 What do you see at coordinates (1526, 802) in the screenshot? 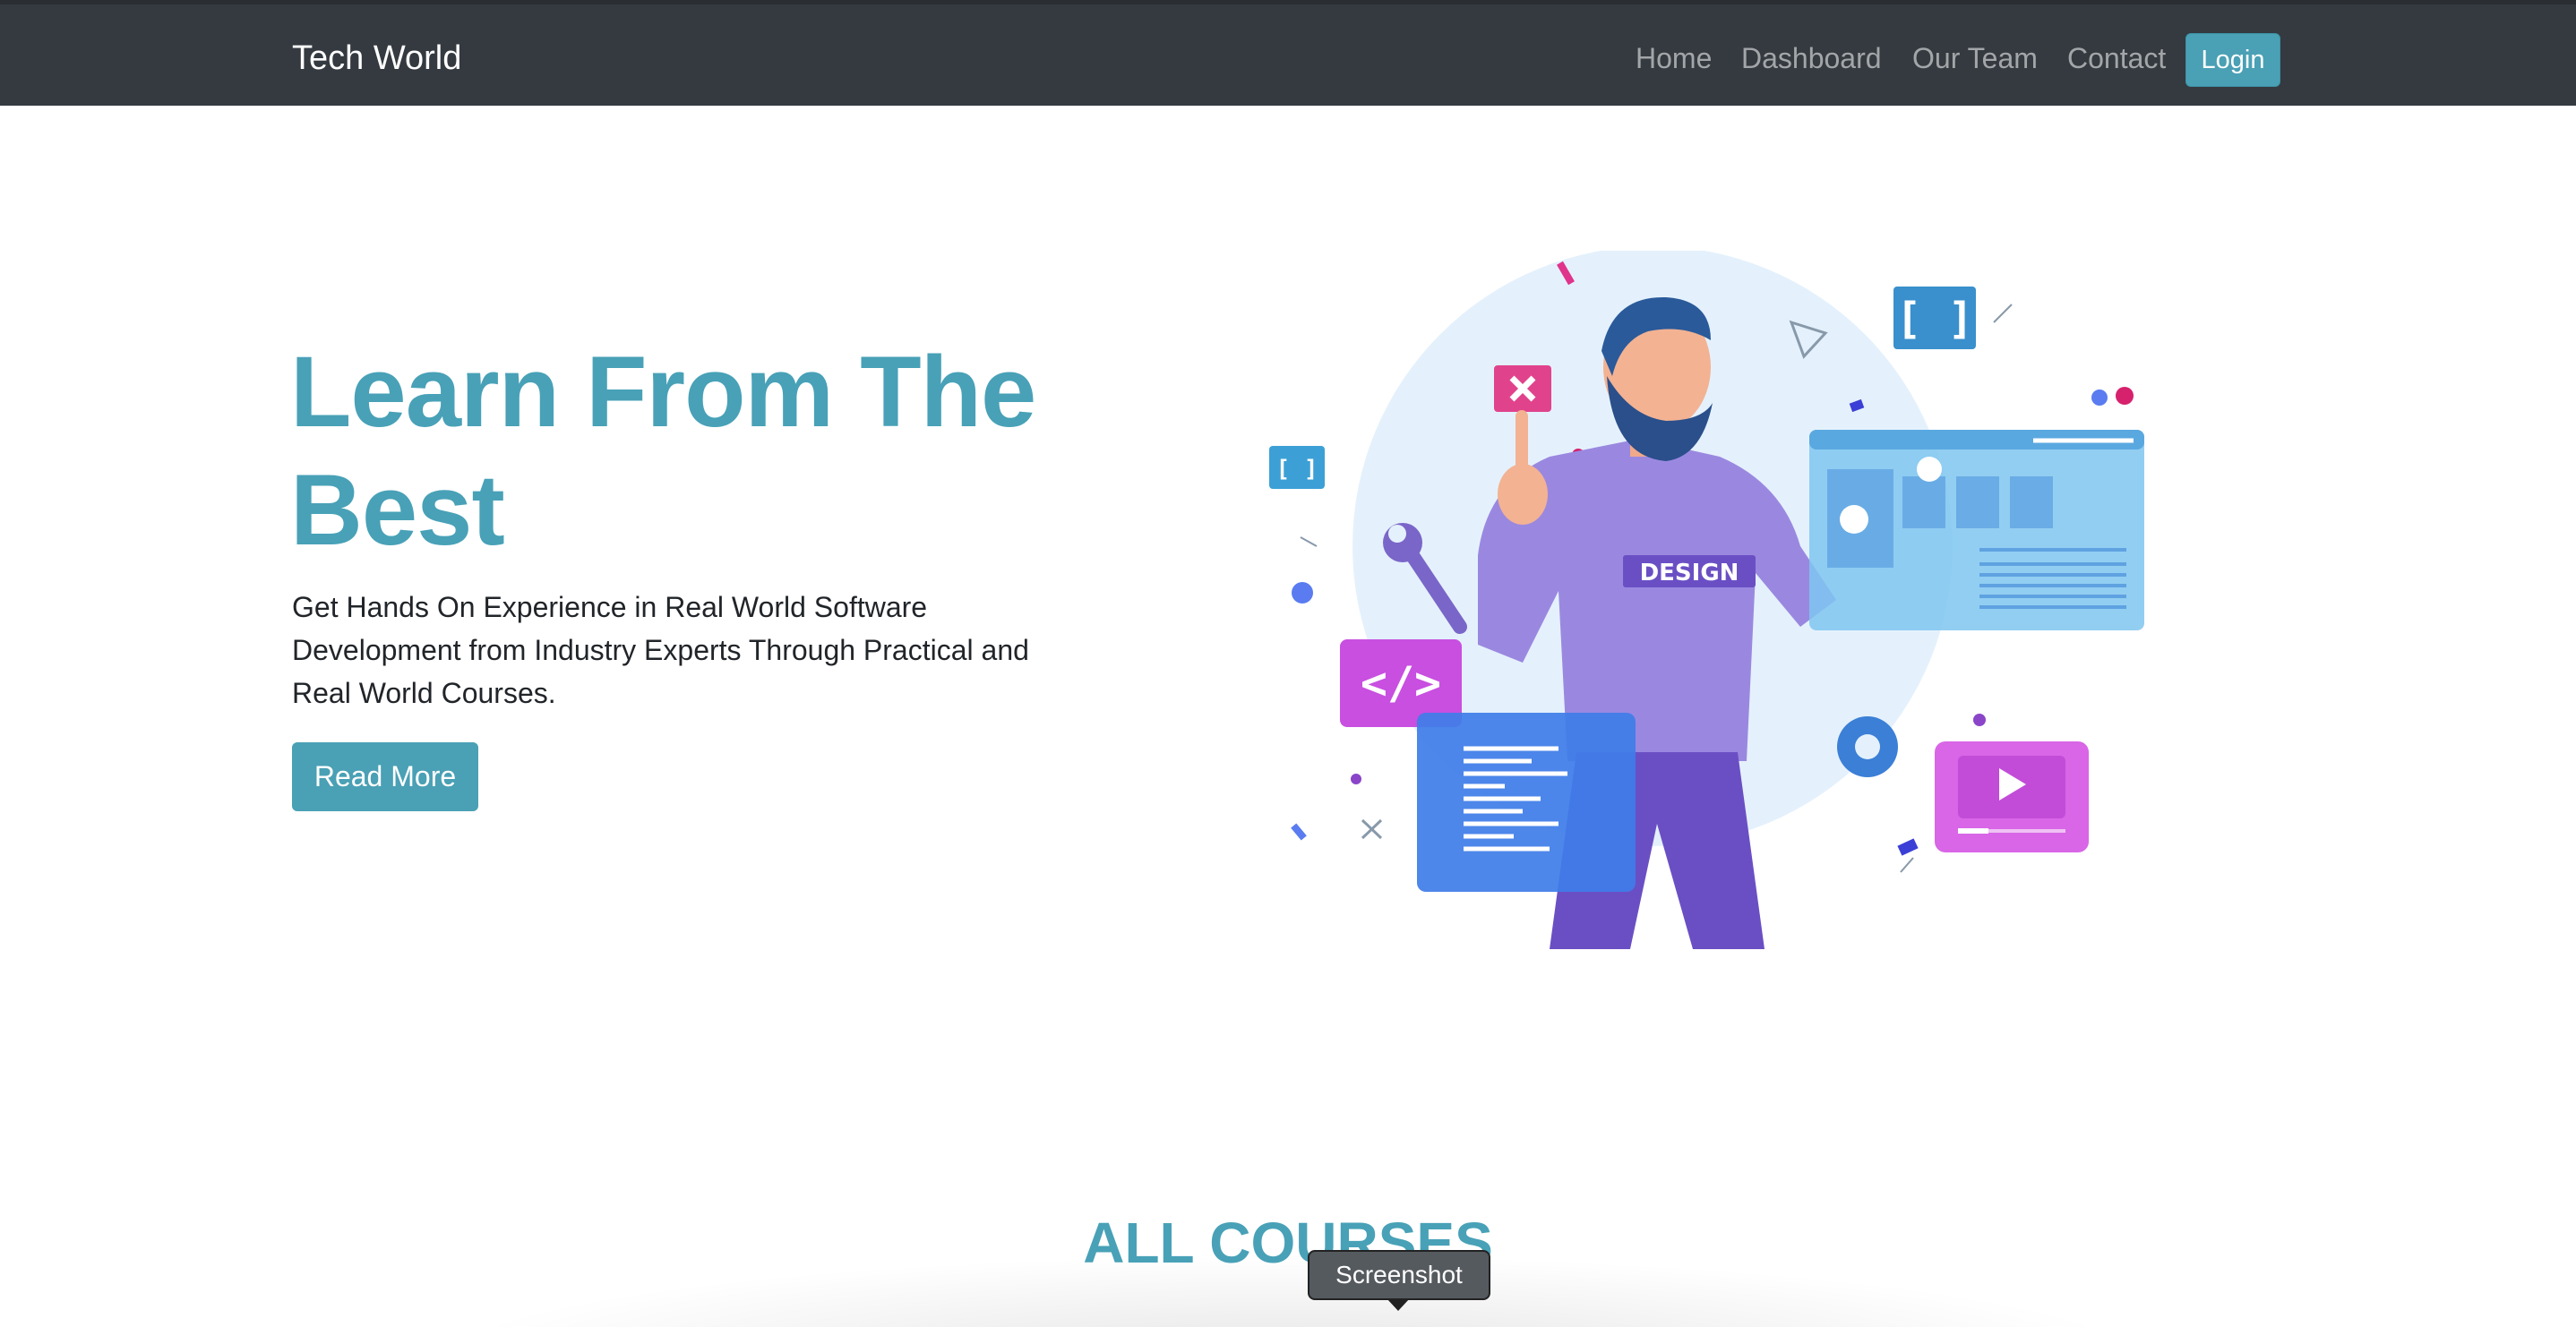
I see `code-panel` at bounding box center [1526, 802].